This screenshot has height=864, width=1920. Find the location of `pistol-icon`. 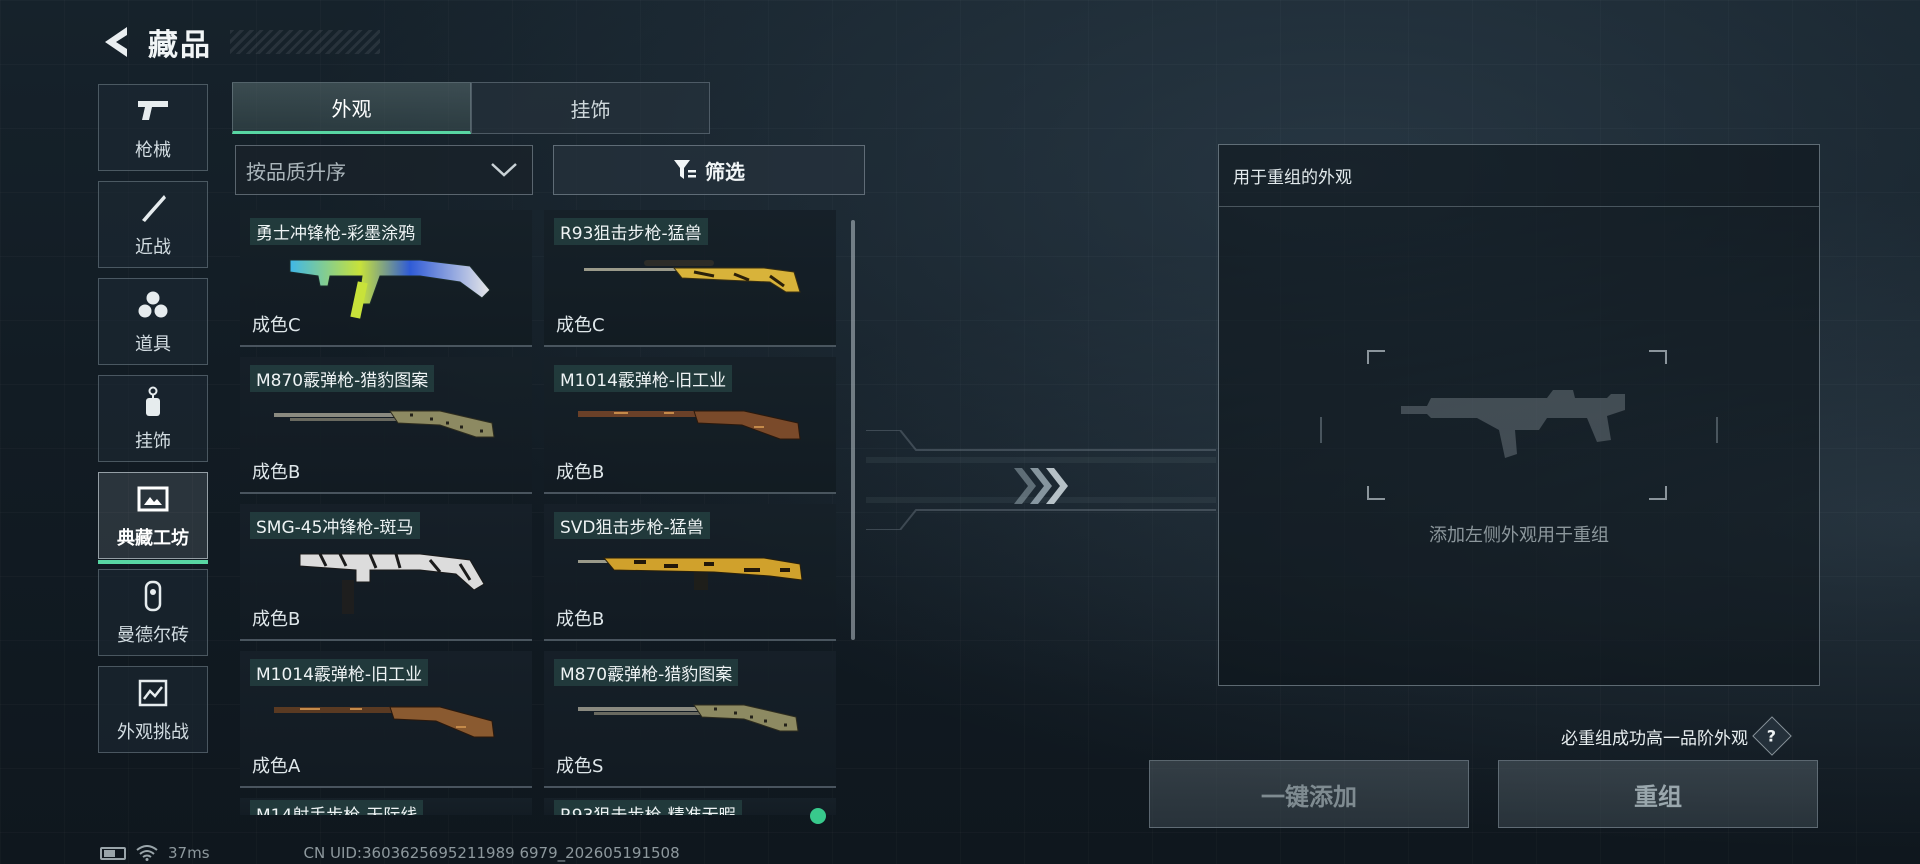

pistol-icon is located at coordinates (153, 111).